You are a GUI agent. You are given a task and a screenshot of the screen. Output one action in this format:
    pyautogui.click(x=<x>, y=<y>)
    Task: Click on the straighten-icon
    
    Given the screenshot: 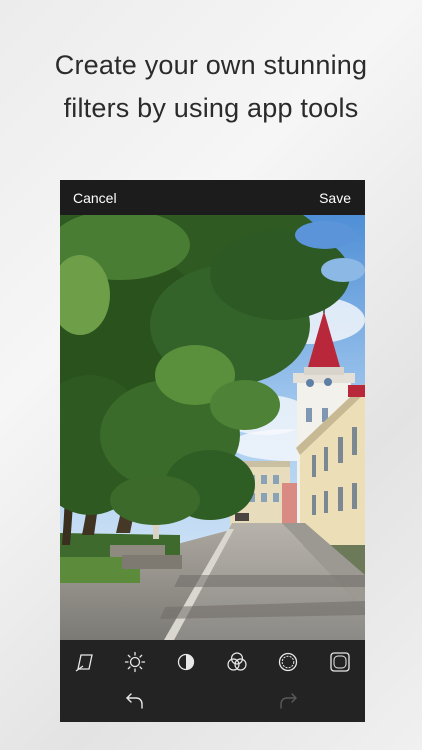 What is the action you would take?
    pyautogui.click(x=84, y=663)
    